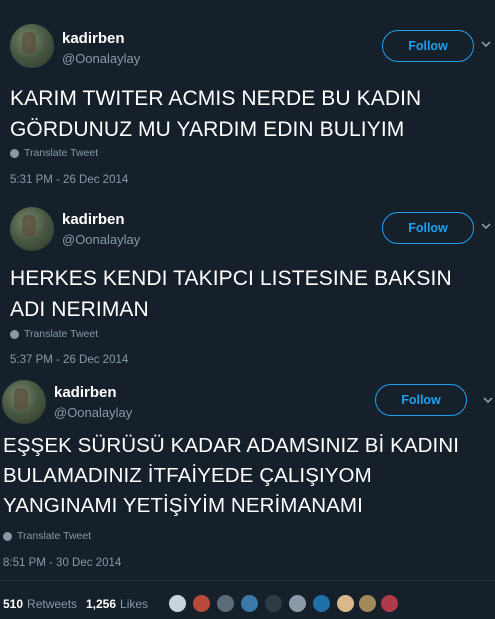  I want to click on avatar, so click(24, 402).